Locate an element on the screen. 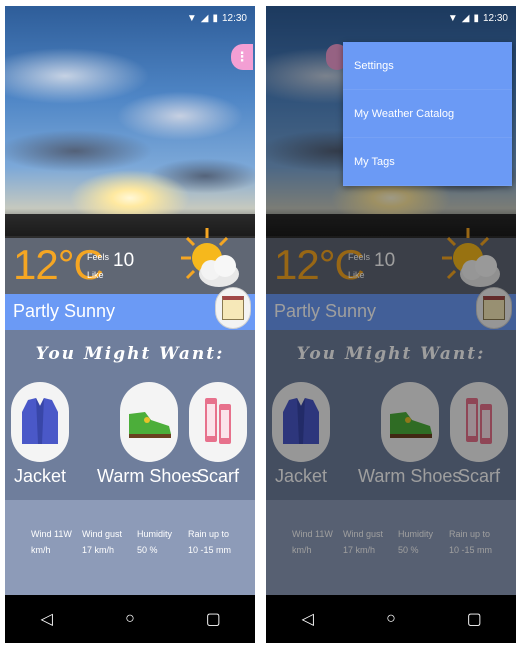  suggestion-scarf: Scarf is located at coordinates (218, 434).